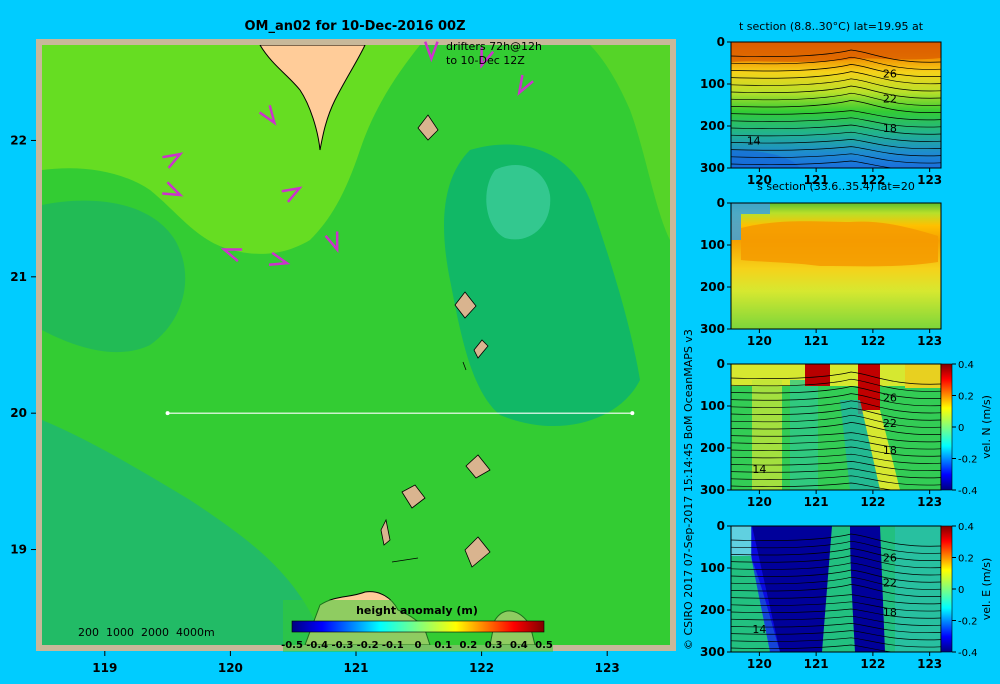 The height and width of the screenshot is (684, 1000). I want to click on t-section-surface-layer, so click(836, 52).